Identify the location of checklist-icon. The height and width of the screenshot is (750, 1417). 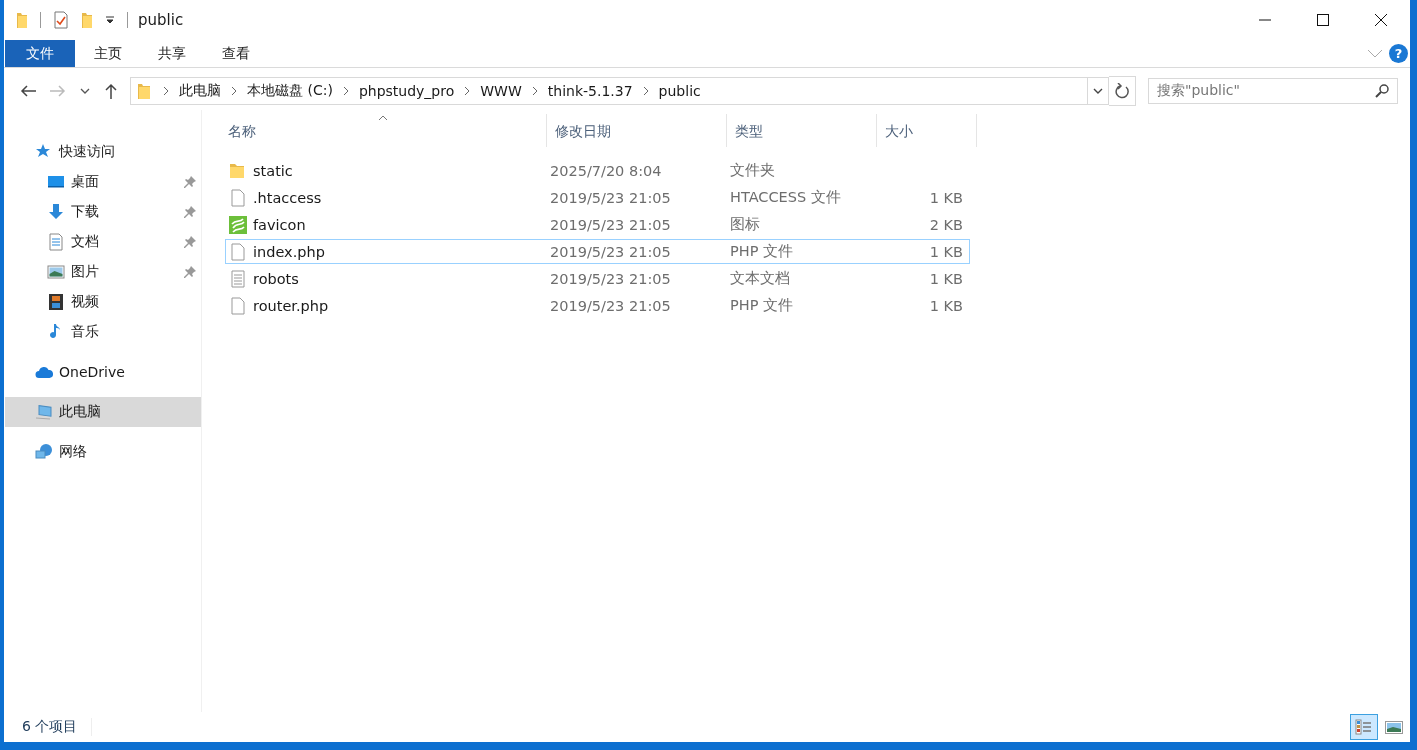
(61, 20).